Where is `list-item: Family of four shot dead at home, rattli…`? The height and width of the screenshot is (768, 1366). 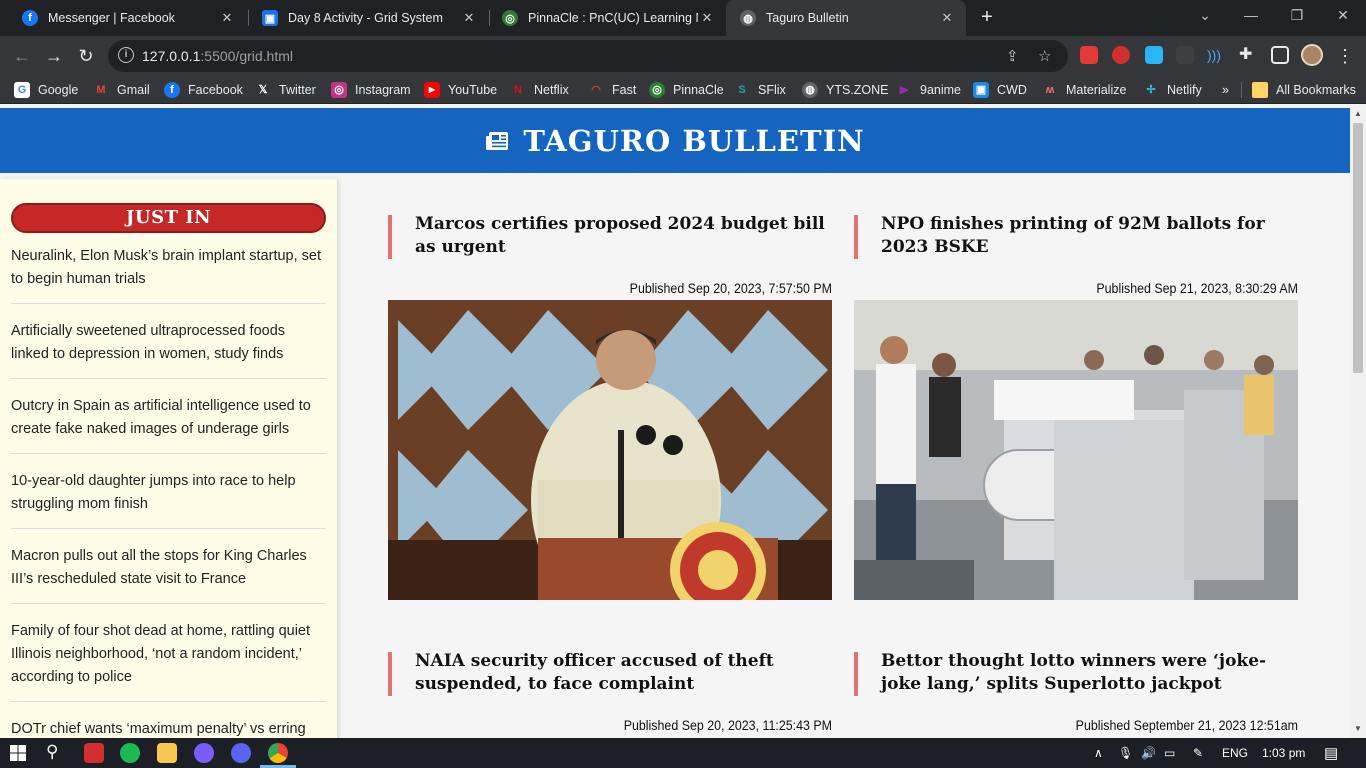 list-item: Family of four shot dead at home, rattli… is located at coordinates (168, 661).